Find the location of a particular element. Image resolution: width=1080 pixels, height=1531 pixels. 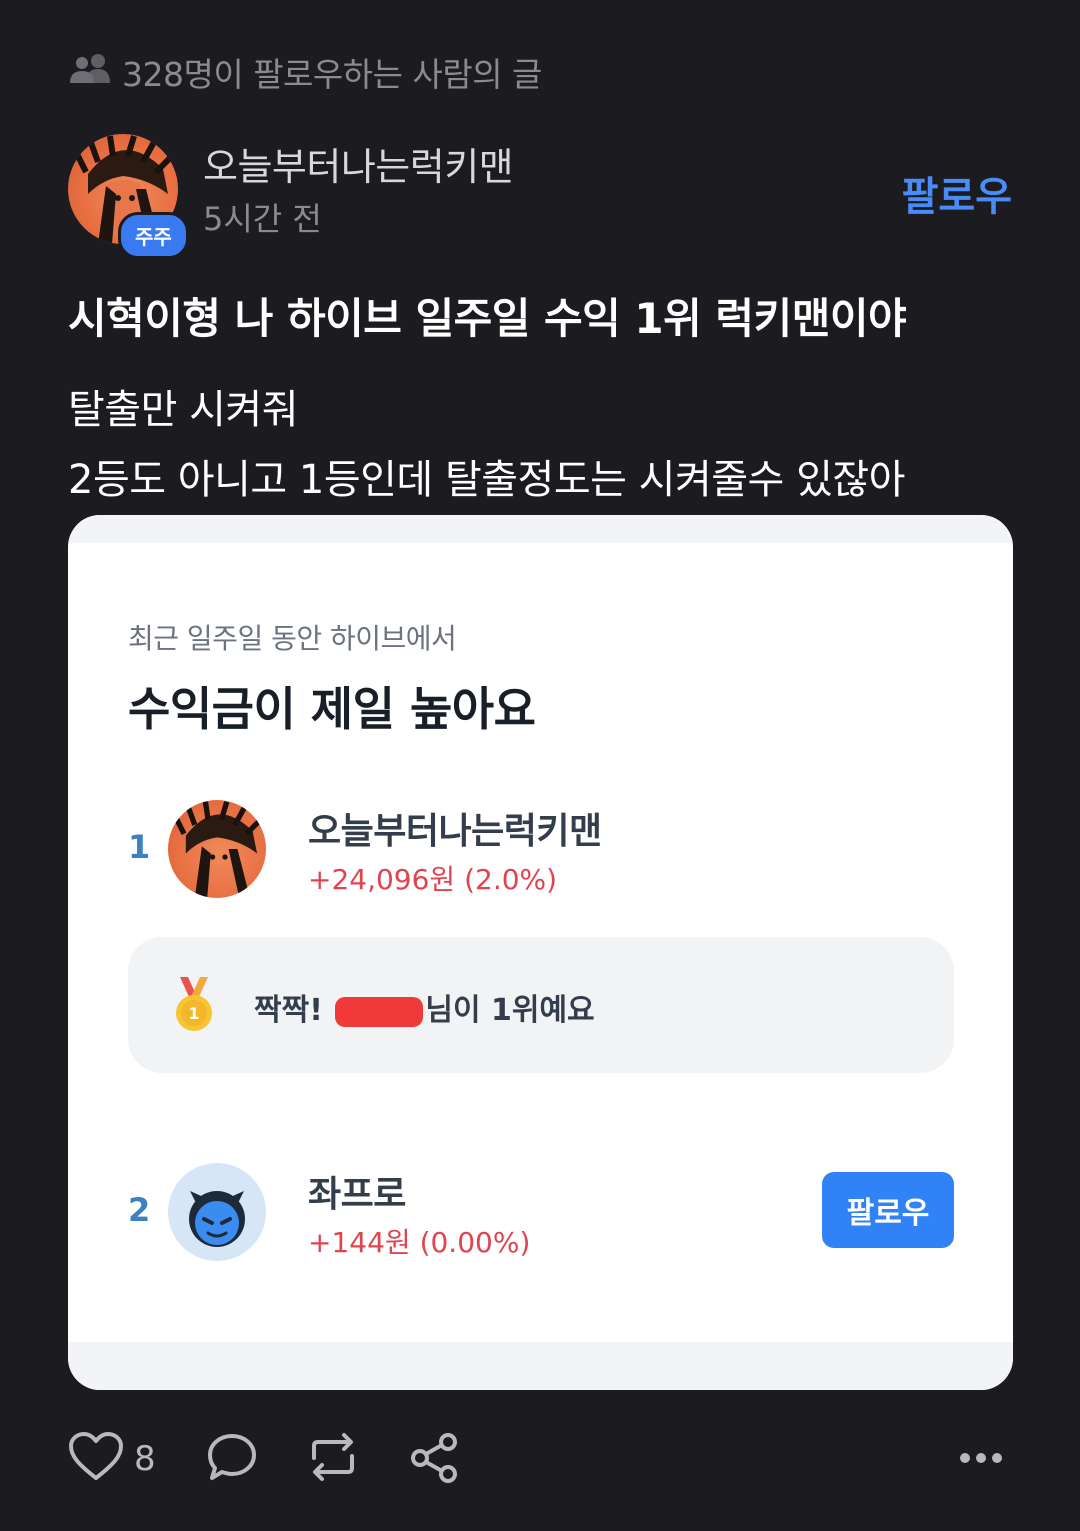

repost-icon is located at coordinates (333, 1459).